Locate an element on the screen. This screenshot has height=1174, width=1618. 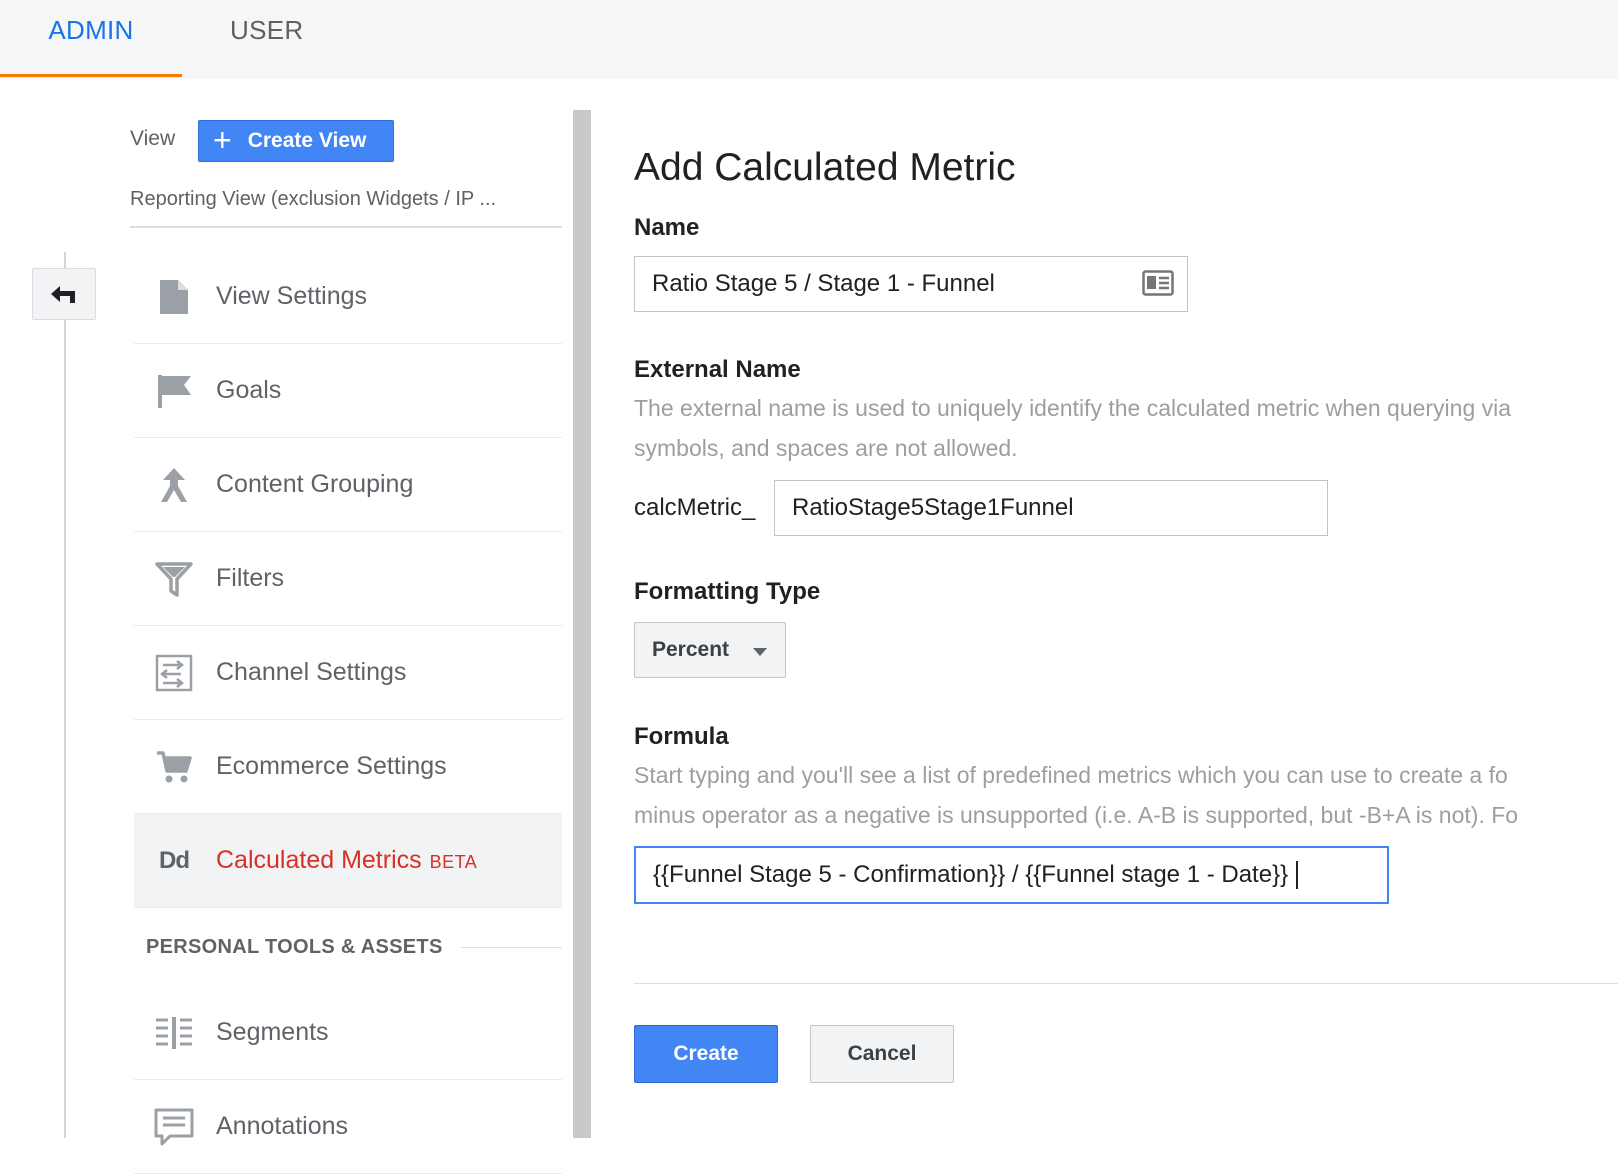
plus-icon: + is located at coordinates (222, 139).